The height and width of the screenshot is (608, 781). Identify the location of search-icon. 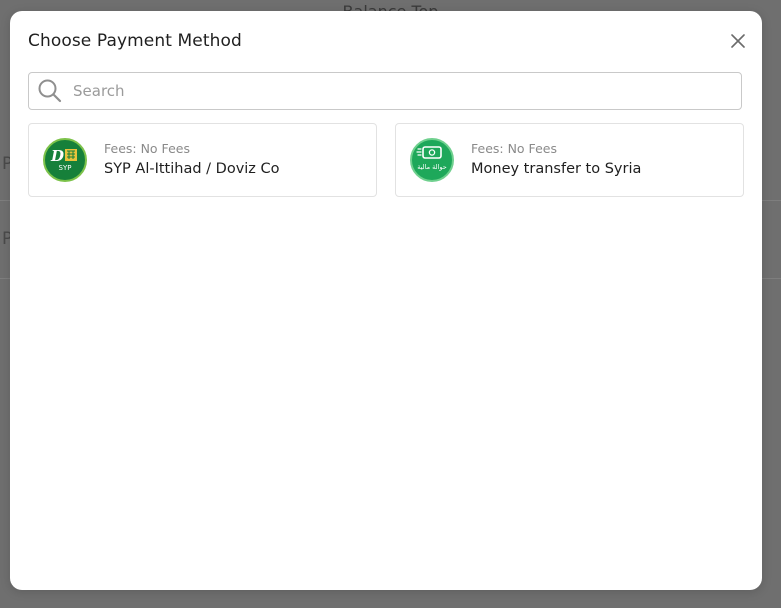
(50, 91).